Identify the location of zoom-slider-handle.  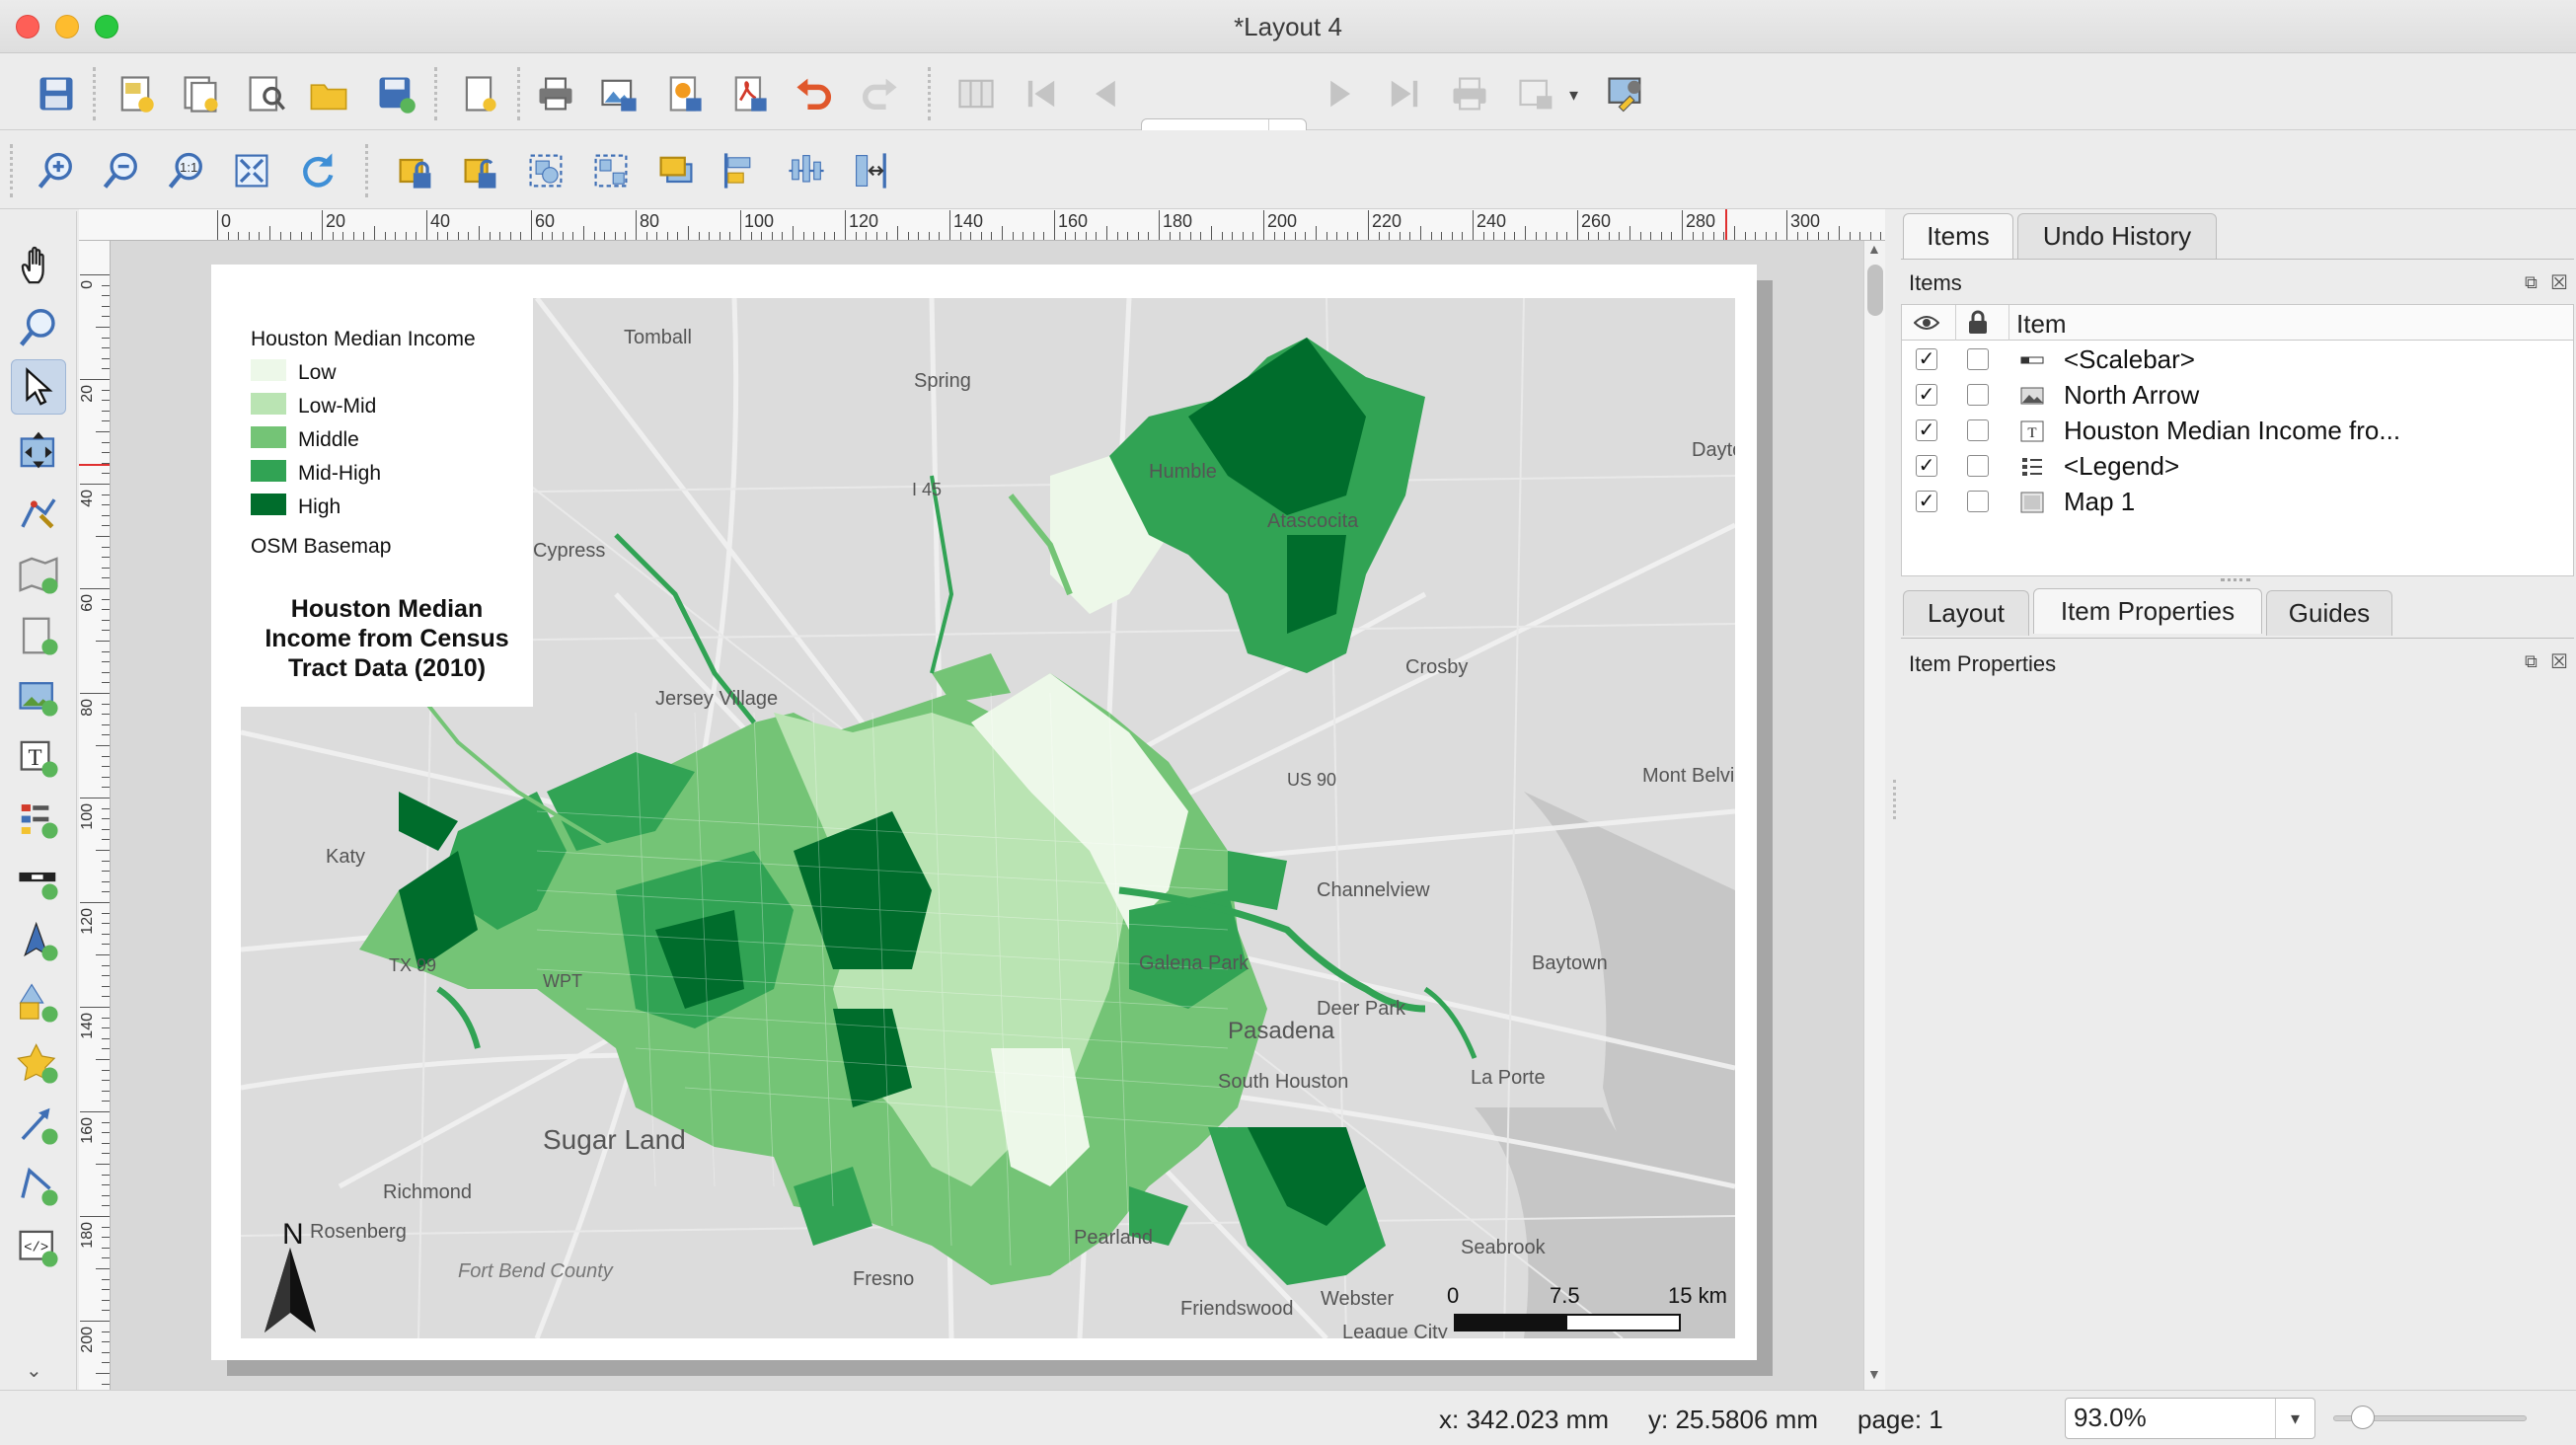
(2363, 1417).